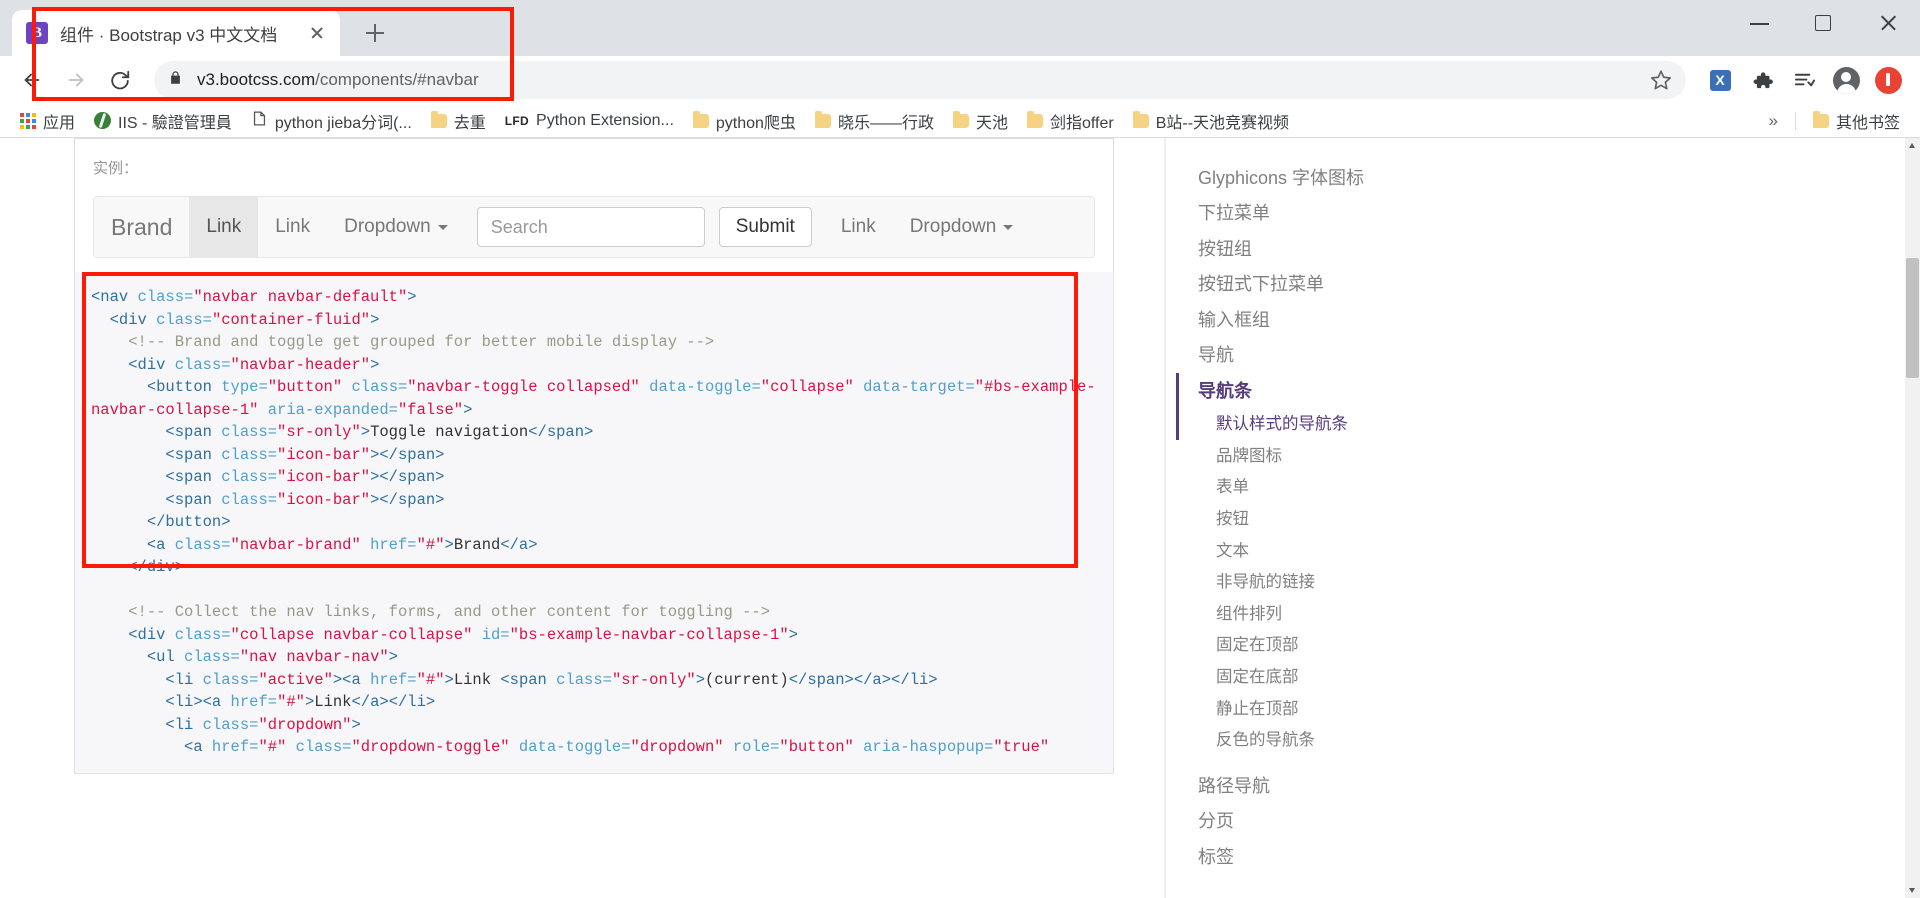 The image size is (1920, 898). Describe the element at coordinates (1366, 551) in the screenshot. I see `sidebar-item-11: 文本` at that location.